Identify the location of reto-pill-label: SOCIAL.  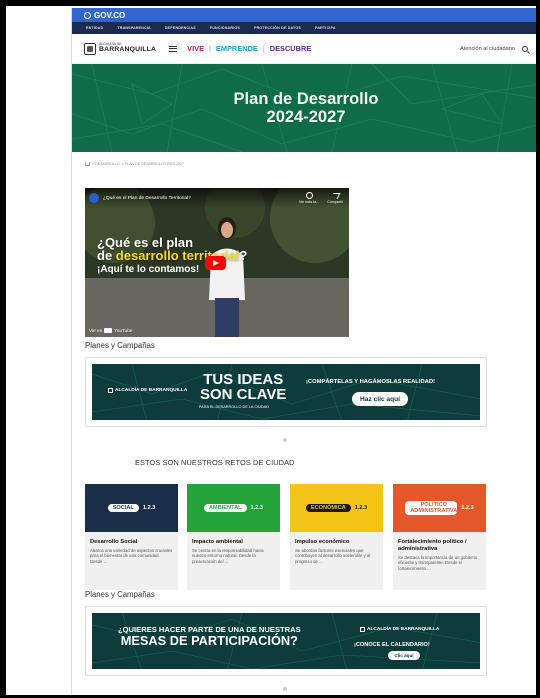
(123, 508).